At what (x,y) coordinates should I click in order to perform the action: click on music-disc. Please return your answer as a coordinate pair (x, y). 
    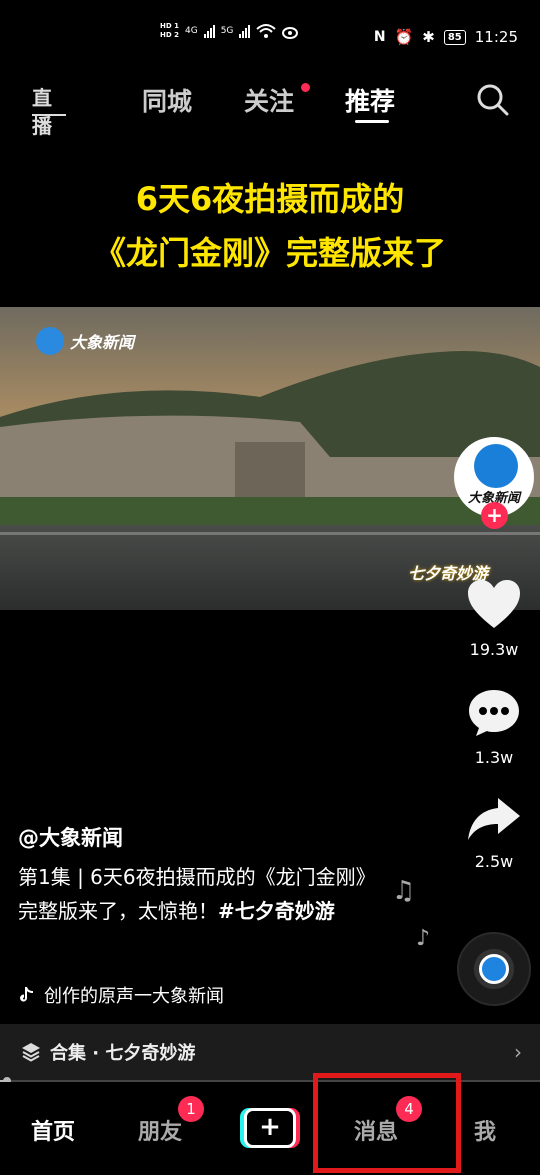
    Looking at the image, I should click on (494, 969).